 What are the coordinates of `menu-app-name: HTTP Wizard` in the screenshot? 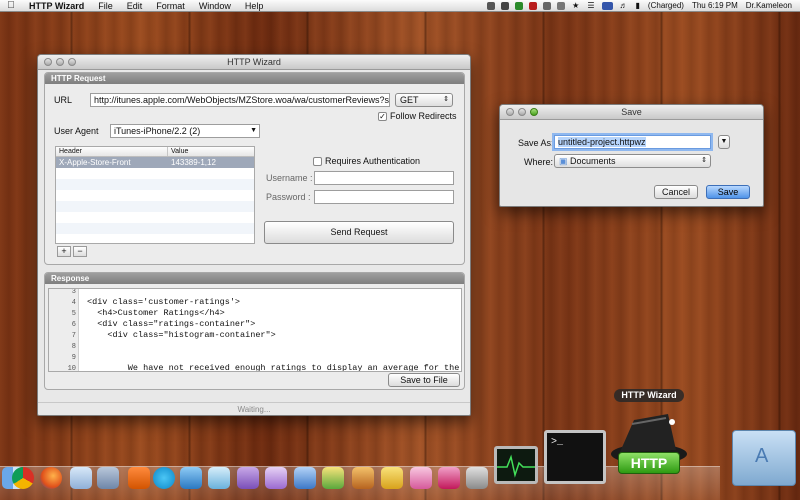 It's located at (56, 6).